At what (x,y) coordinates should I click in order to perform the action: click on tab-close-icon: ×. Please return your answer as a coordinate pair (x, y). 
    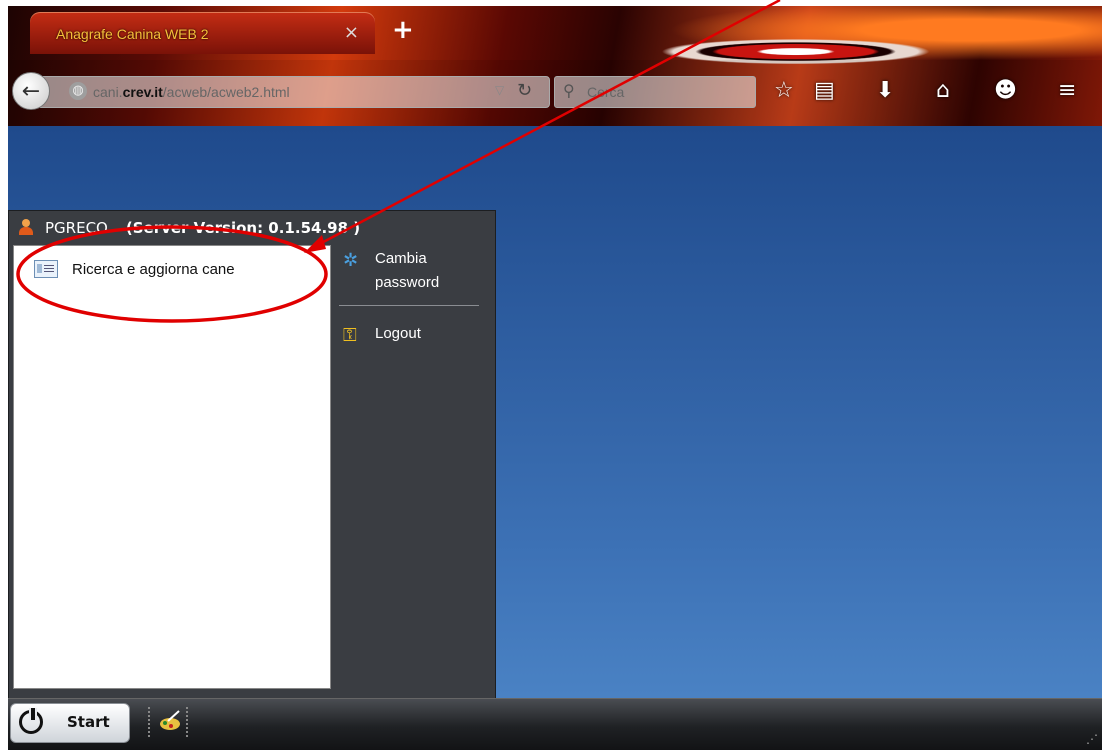
    Looking at the image, I should click on (351, 32).